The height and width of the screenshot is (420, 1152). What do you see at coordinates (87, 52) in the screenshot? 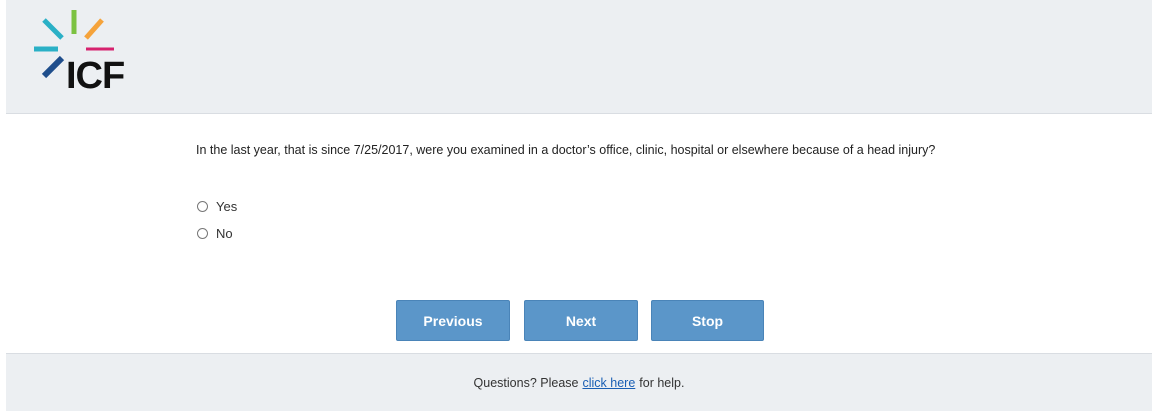
I see `icf-logo: ICF` at bounding box center [87, 52].